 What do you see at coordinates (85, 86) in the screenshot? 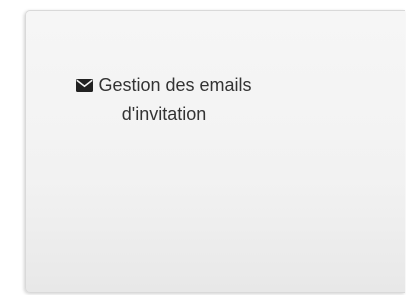
I see `envelope-icon` at bounding box center [85, 86].